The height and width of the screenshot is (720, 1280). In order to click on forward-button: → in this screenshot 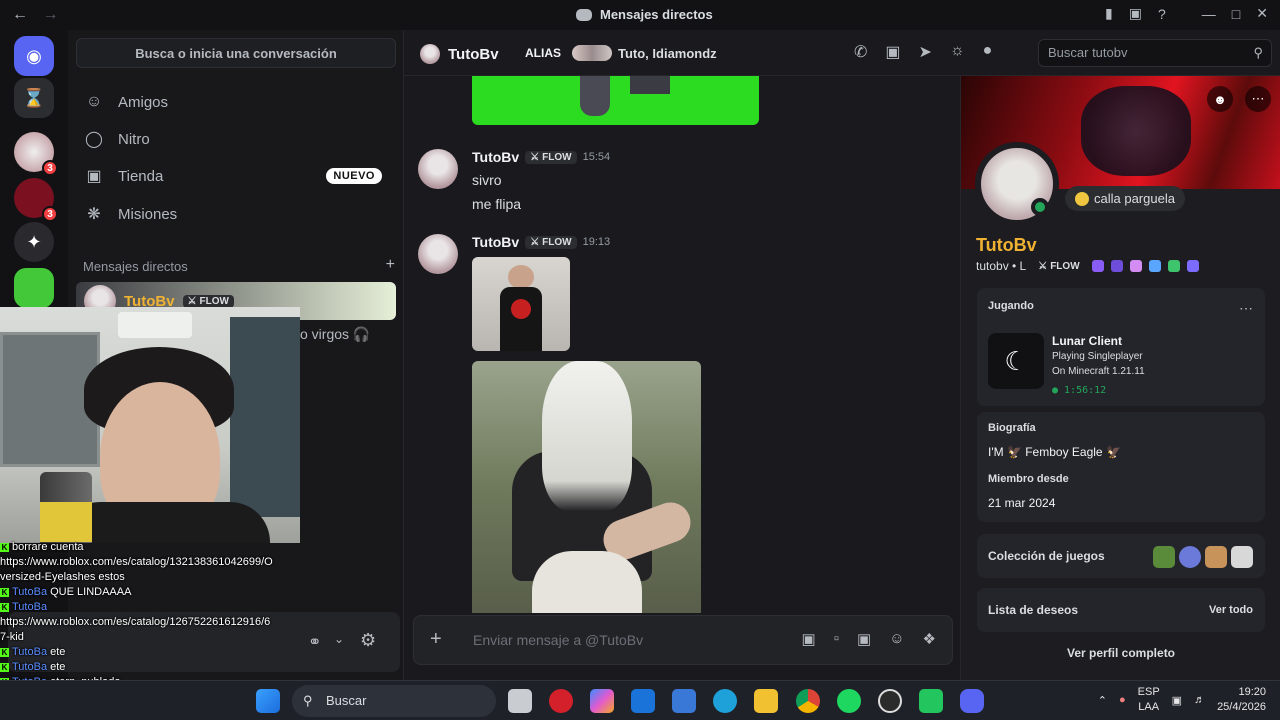, I will do `click(50, 14)`.